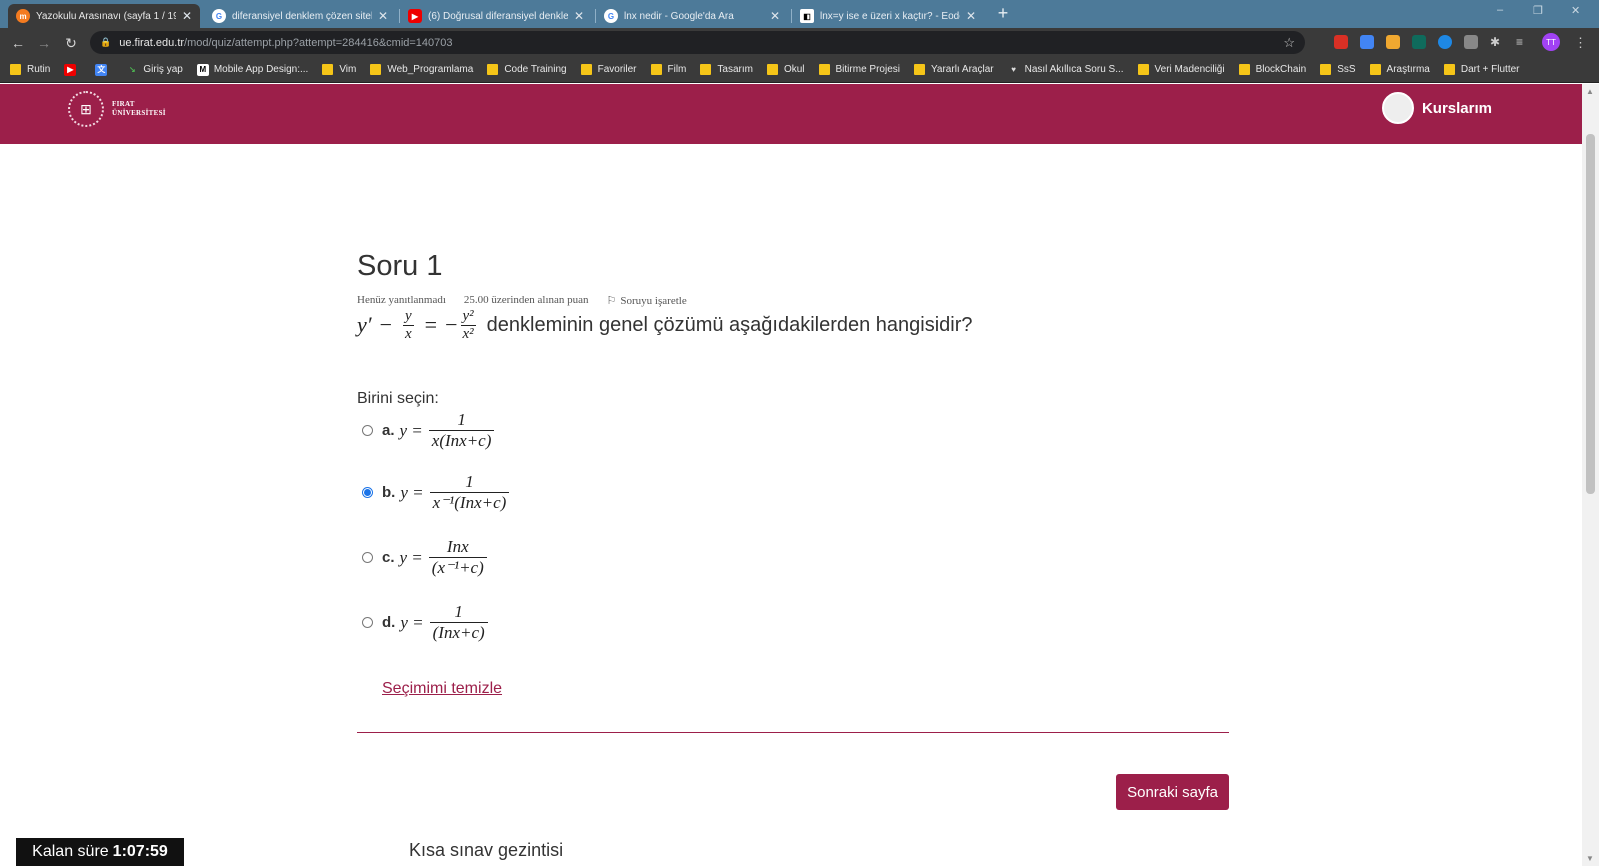  I want to click on window-close-icon: ✕, so click(1575, 10).